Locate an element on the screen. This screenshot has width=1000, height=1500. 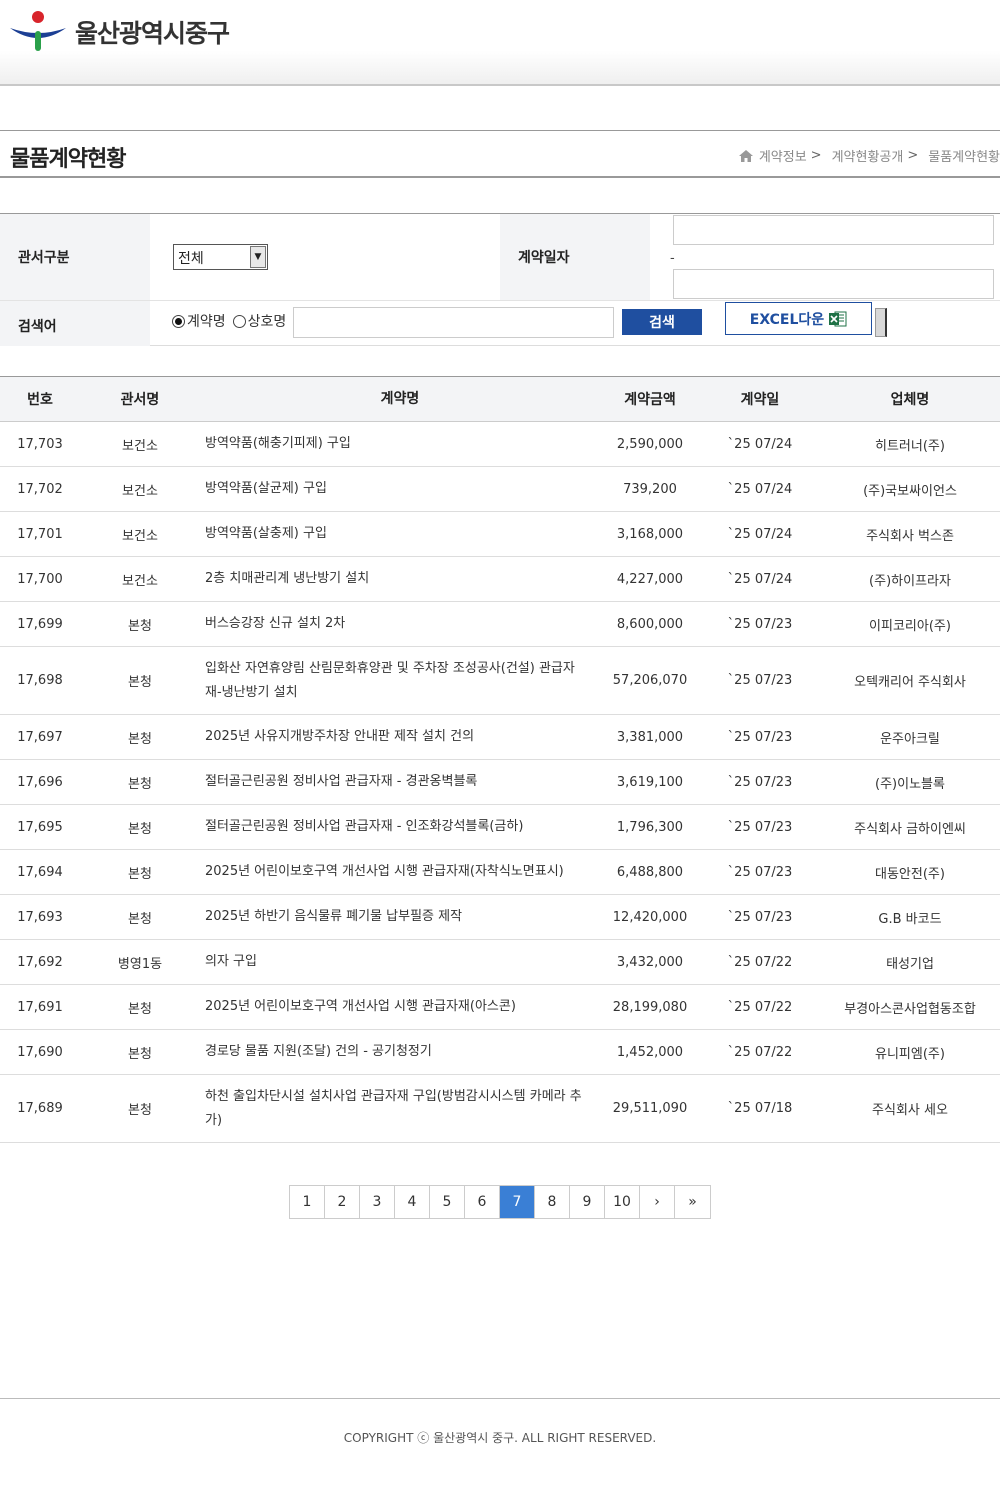
radio-contract-label: 계약명 is located at coordinates (206, 321).